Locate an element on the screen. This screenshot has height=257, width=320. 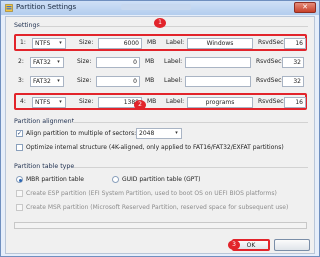
partition-app-icon is located at coordinates (9, 8).